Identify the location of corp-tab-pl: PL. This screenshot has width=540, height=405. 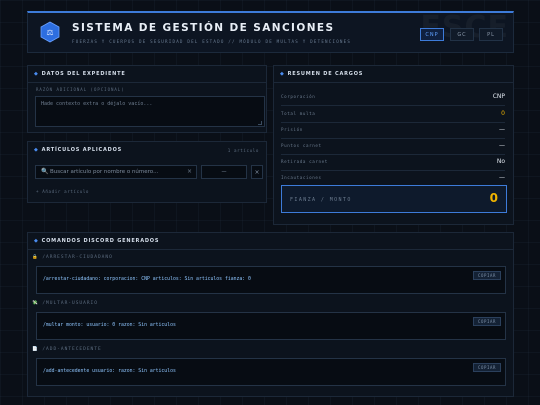
(491, 34).